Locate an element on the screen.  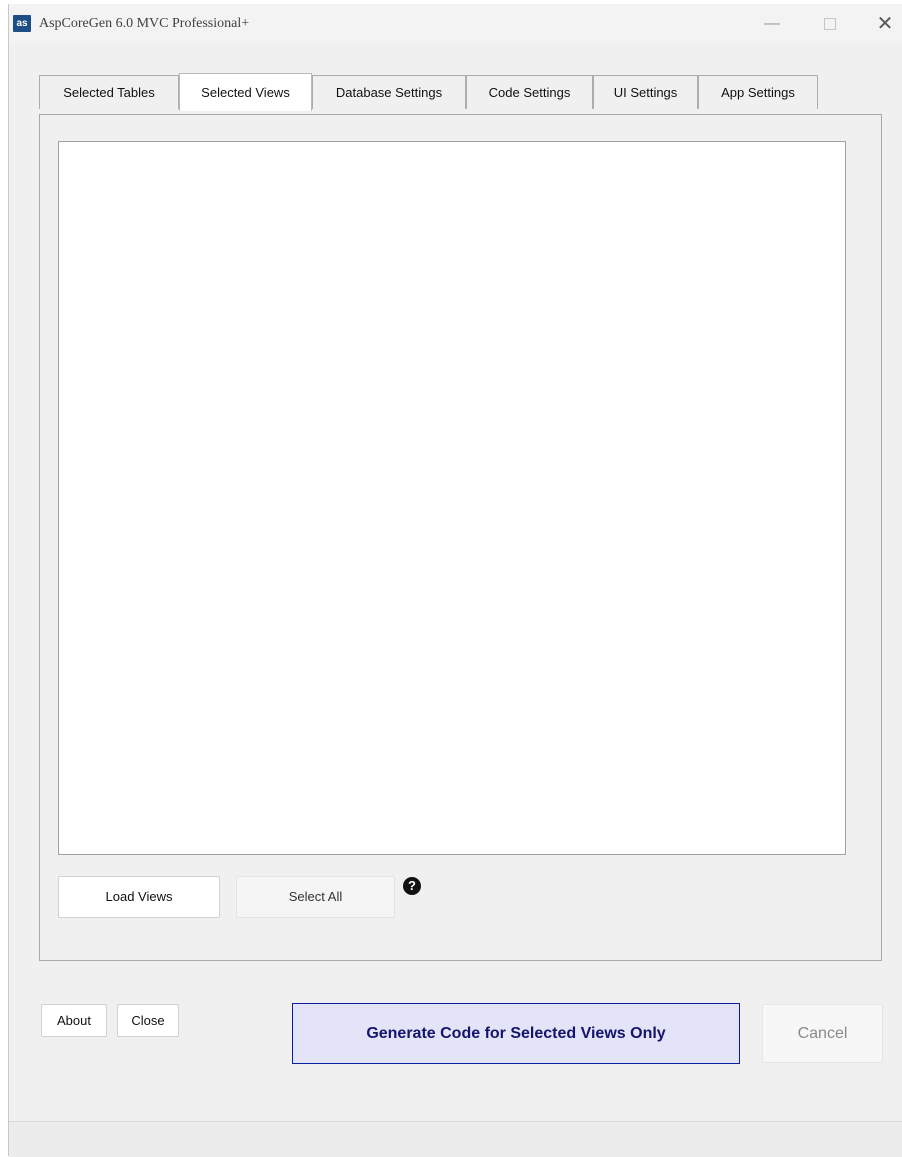
maximize-button is located at coordinates (830, 24).